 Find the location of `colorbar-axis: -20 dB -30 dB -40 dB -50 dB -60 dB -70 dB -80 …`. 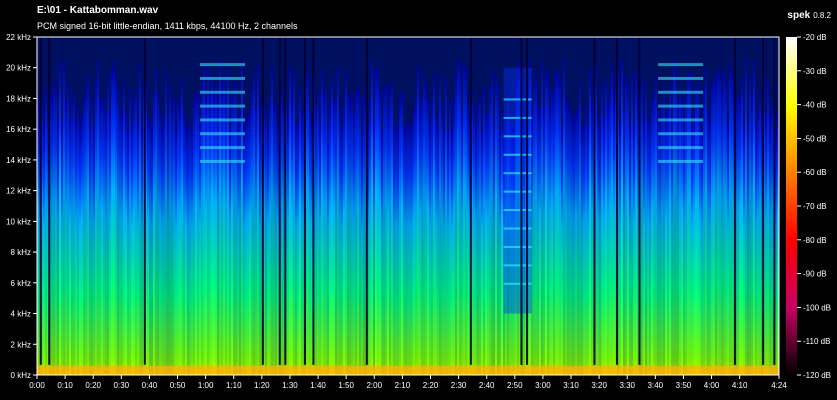

colorbar-axis: -20 dB -30 dB -40 dB -50 dB -60 dB -70 dB -80 … is located at coordinates (814, 206).